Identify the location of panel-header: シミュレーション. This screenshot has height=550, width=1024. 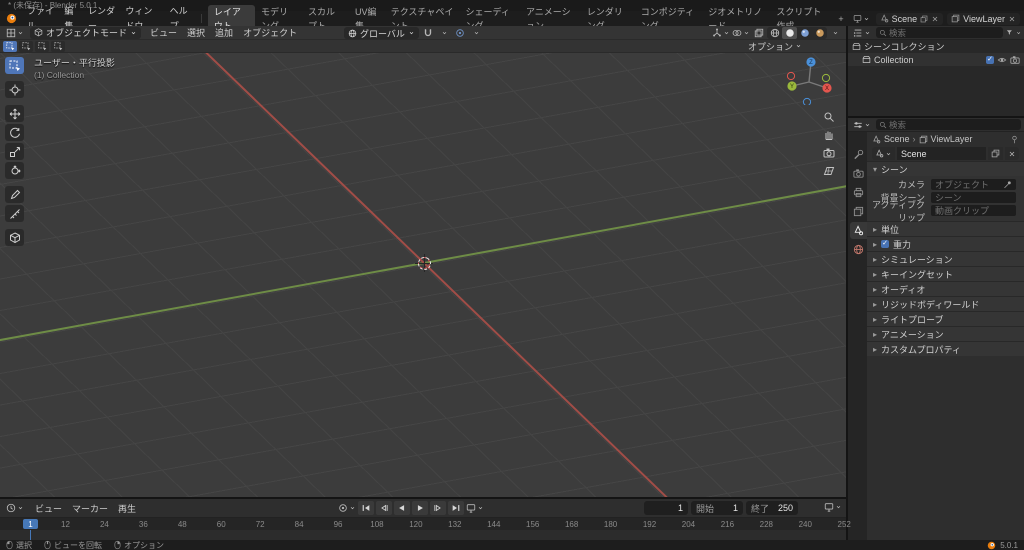
(945, 258).